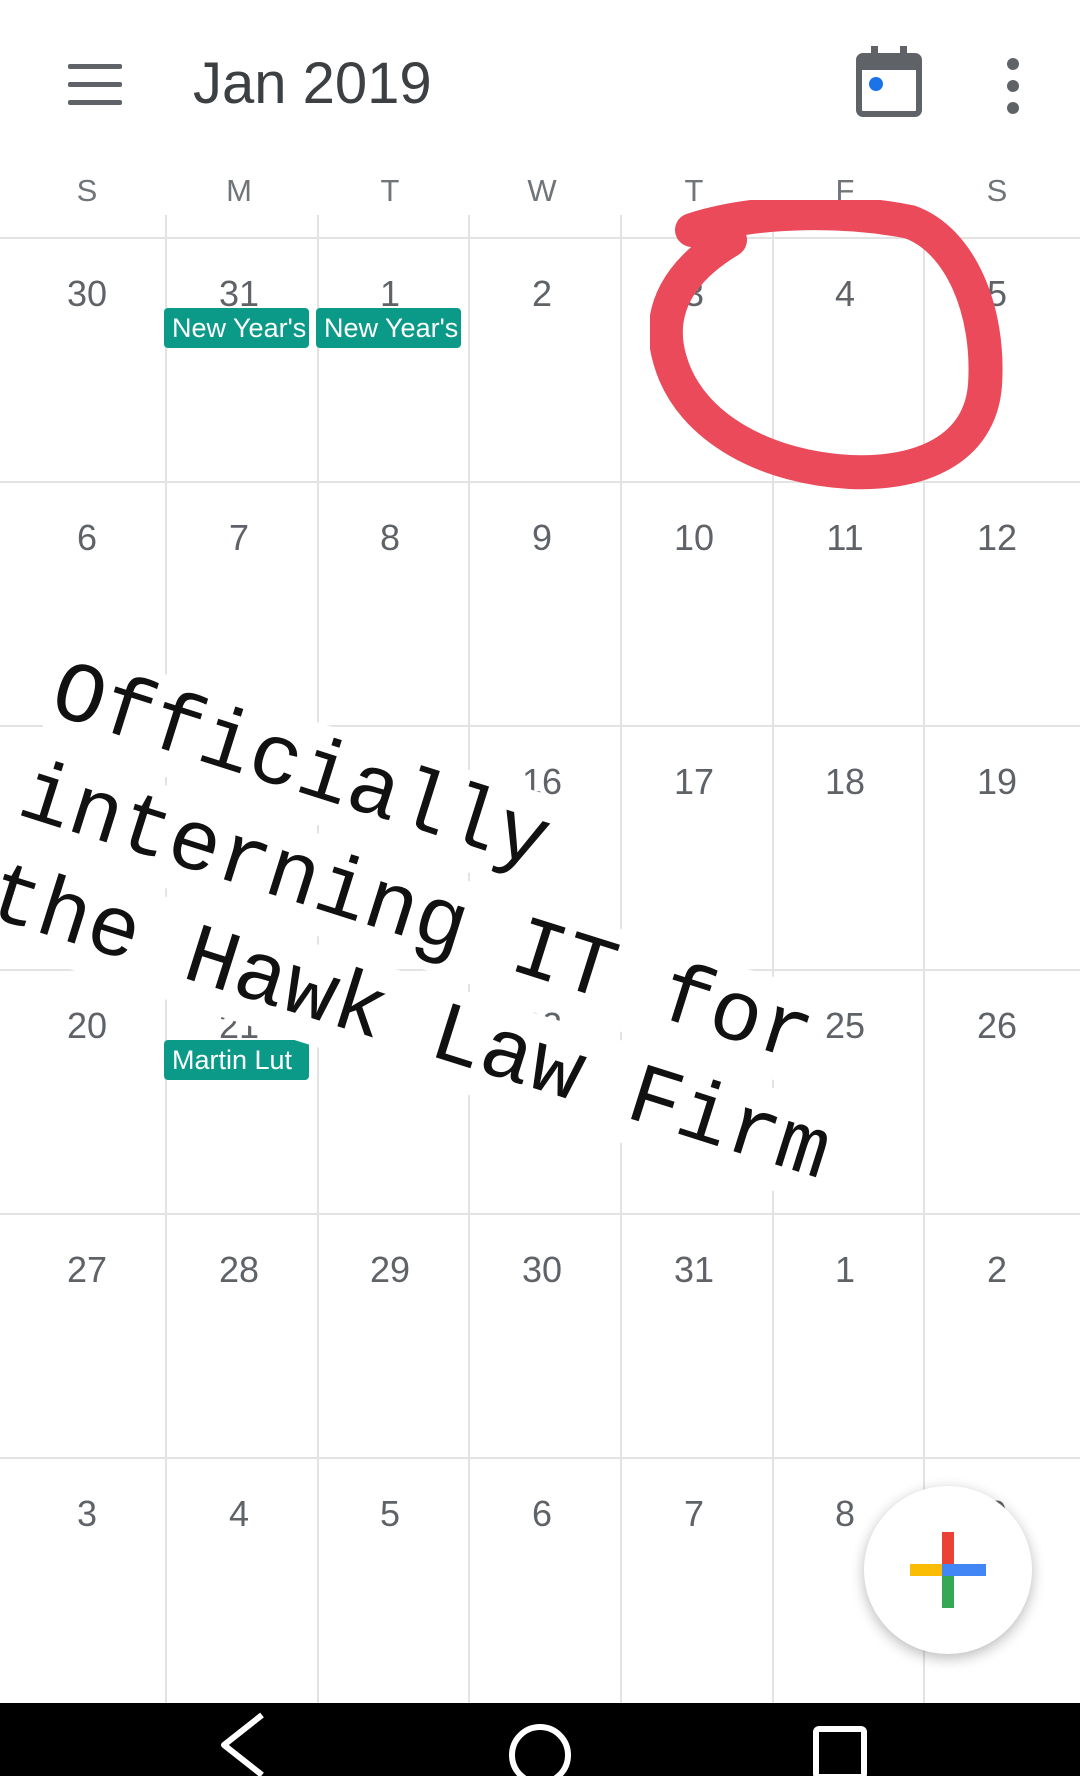  I want to click on day-cell: 18, so click(845, 847).